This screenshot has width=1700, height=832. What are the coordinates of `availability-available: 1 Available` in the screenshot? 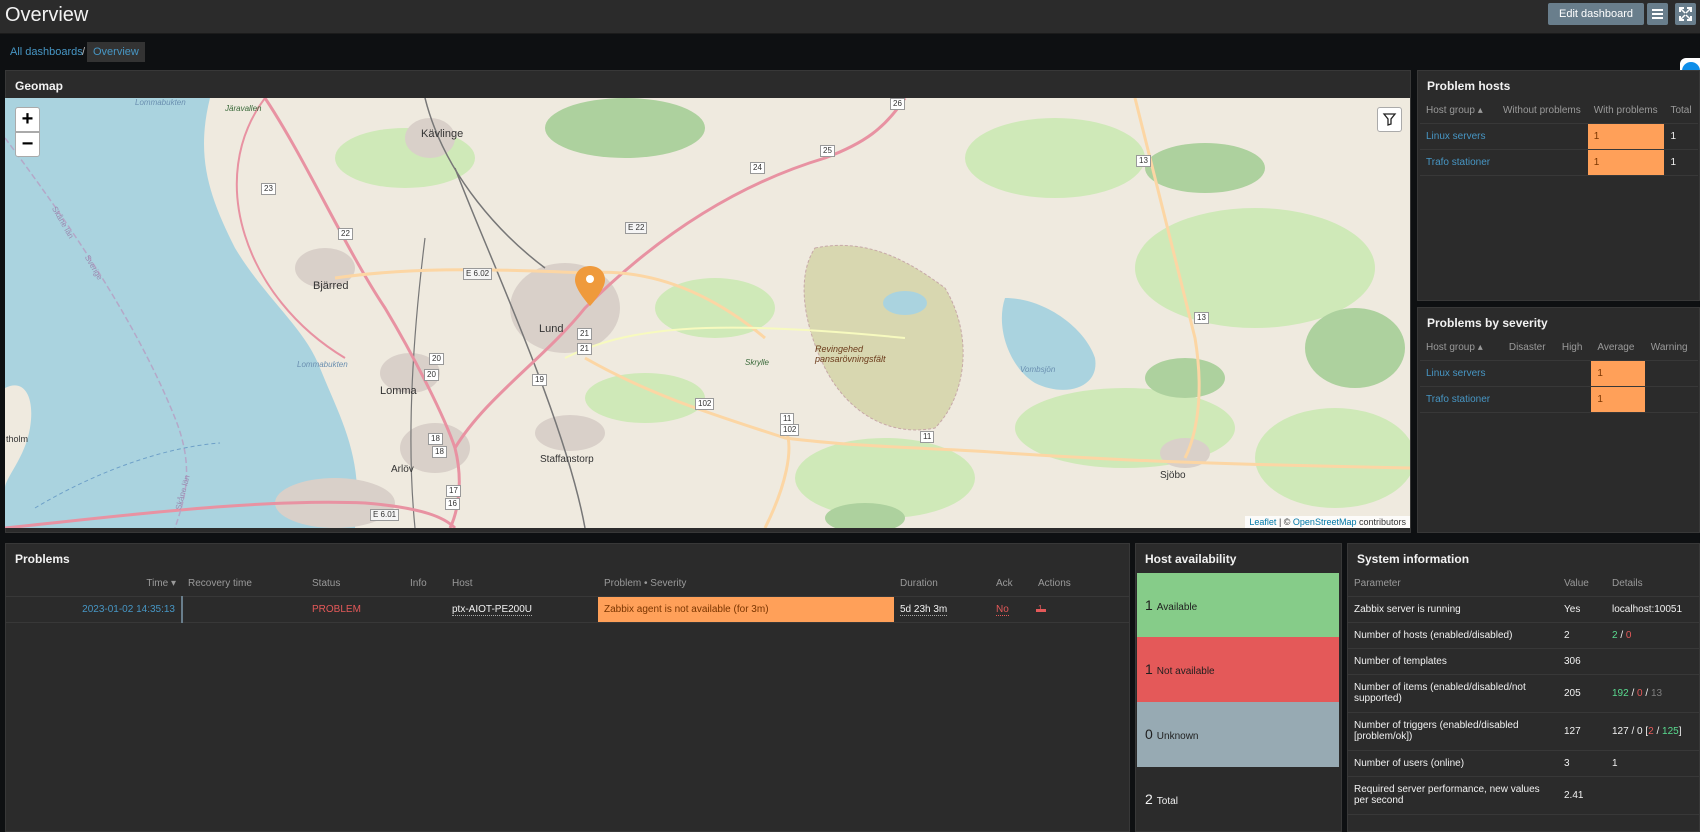 It's located at (1238, 605).